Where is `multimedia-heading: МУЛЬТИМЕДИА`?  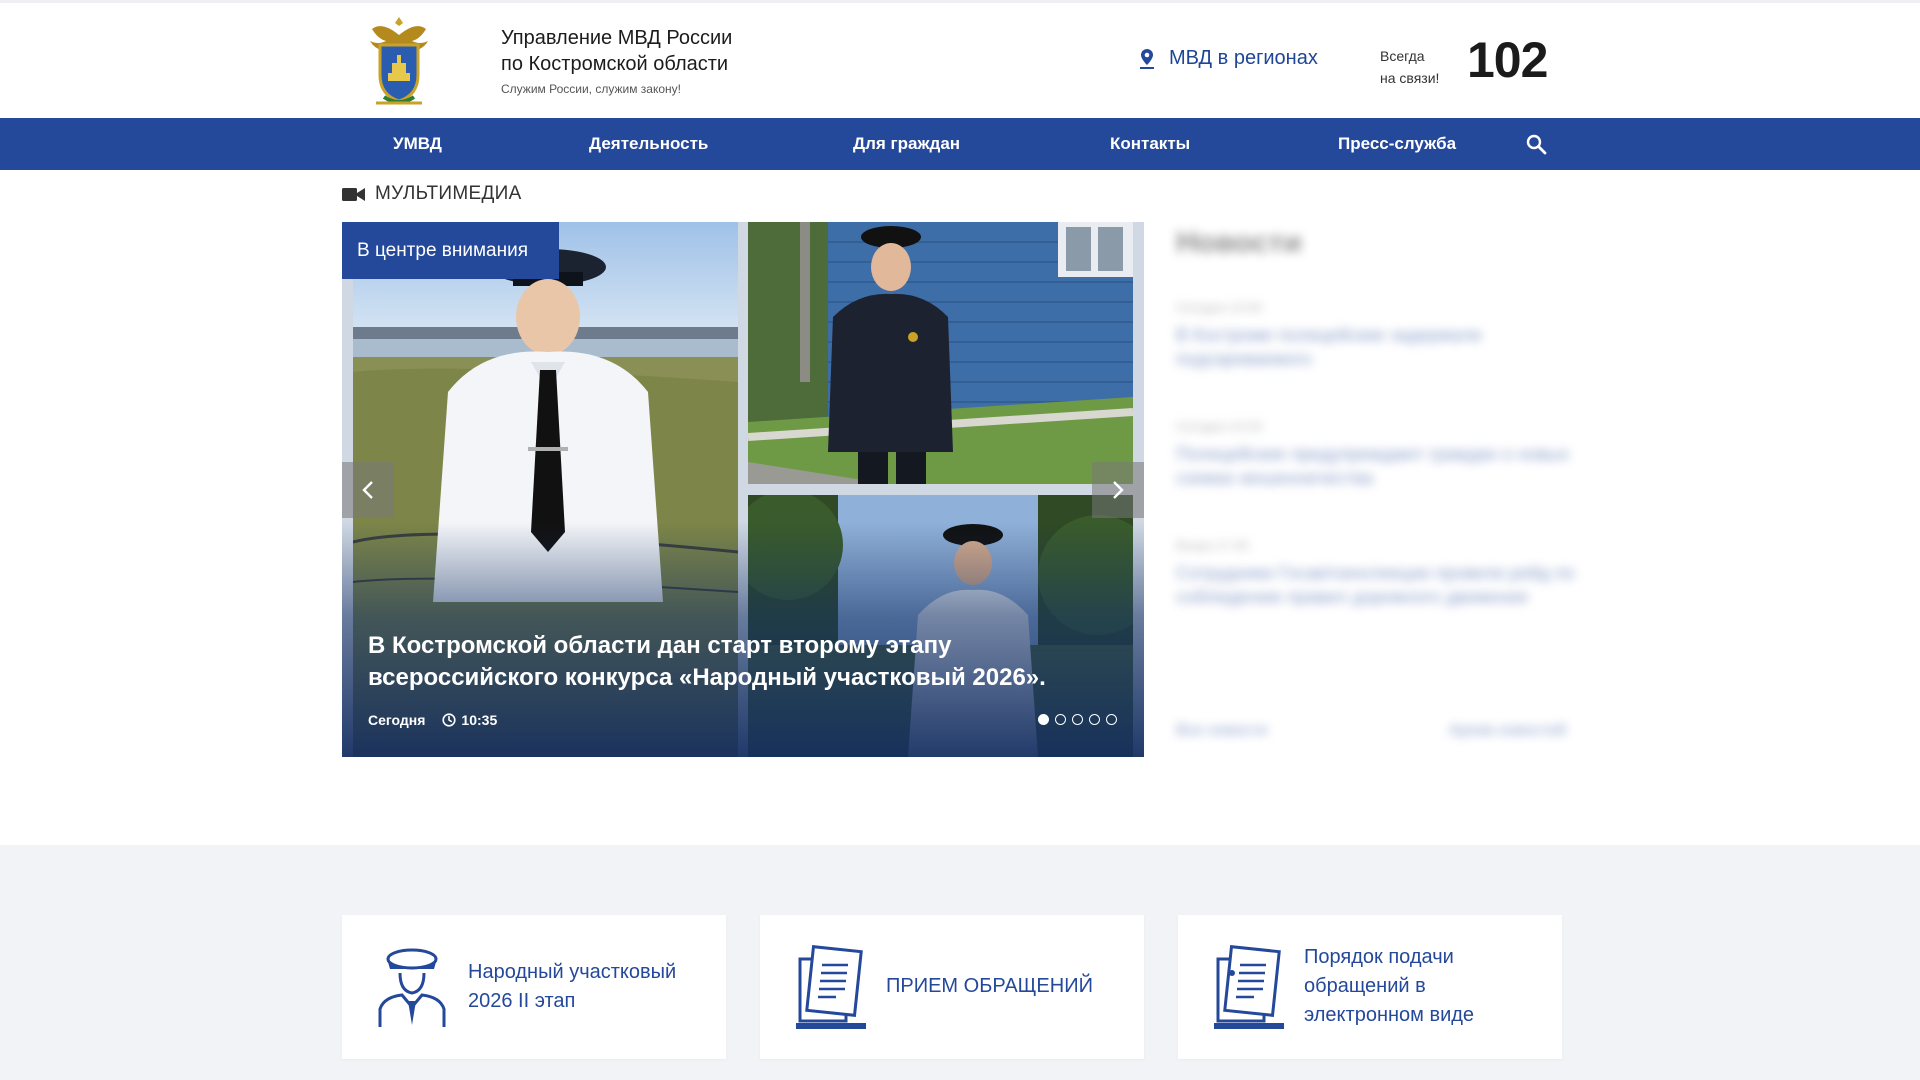
multimedia-heading: МУЛЬТИМЕДИА is located at coordinates (432, 194).